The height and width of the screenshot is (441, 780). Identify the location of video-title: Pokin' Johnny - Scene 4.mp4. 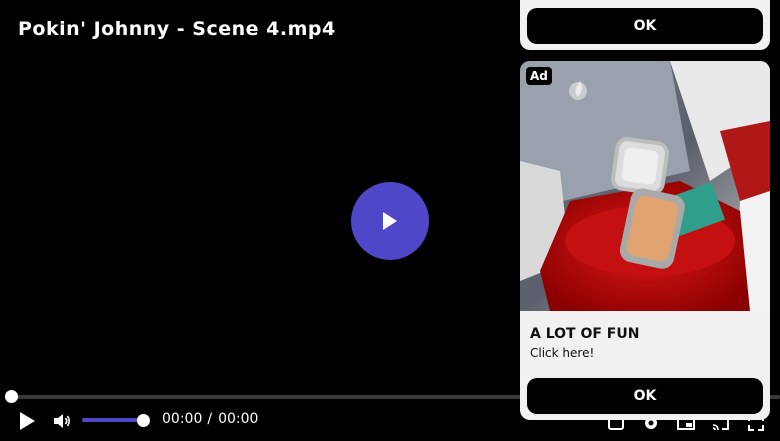
(177, 29).